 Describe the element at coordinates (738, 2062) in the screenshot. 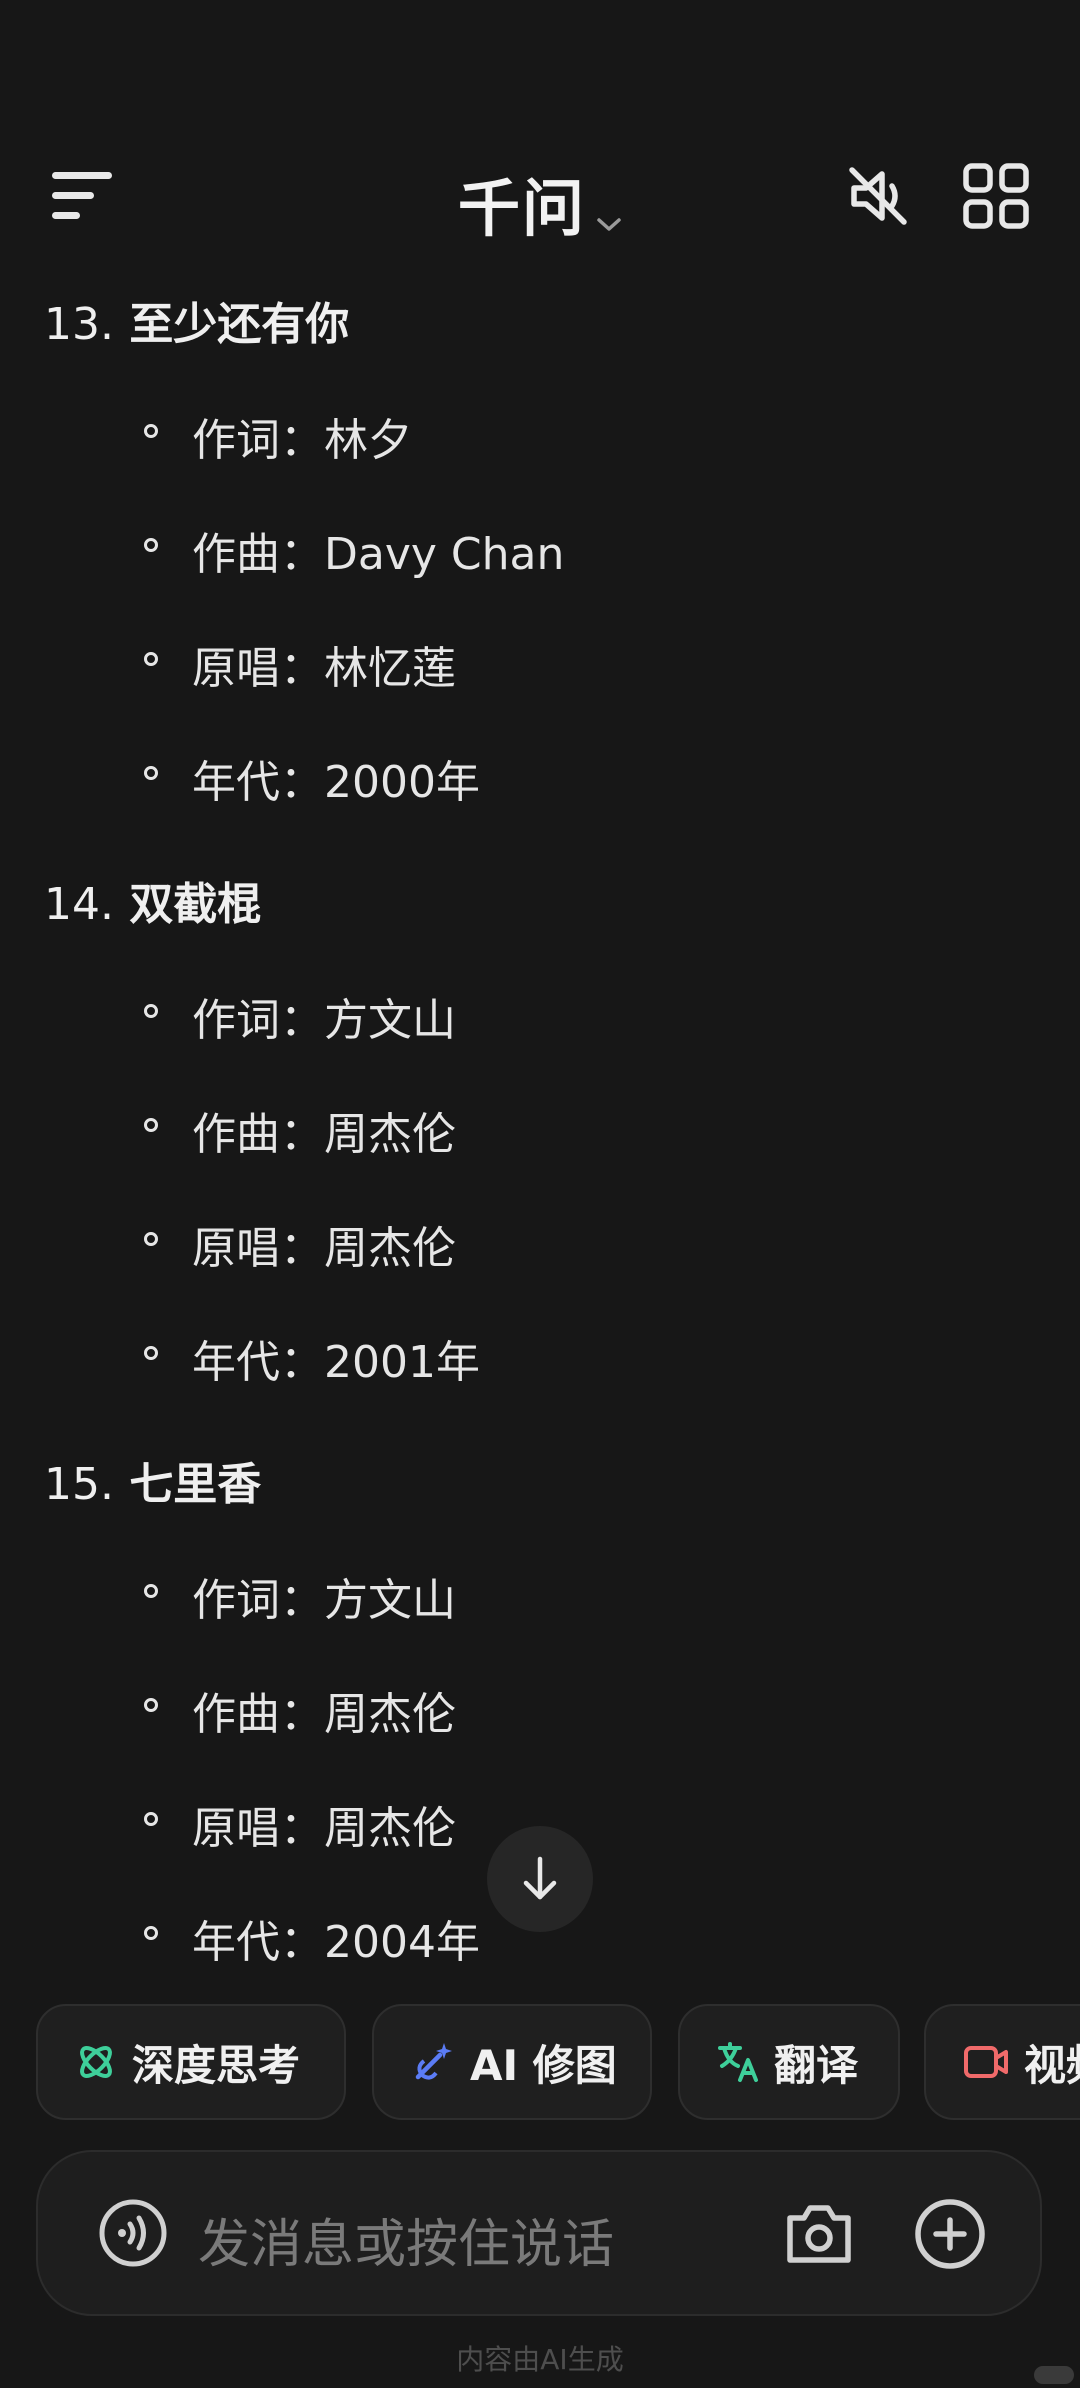

I see `translate-icon` at that location.